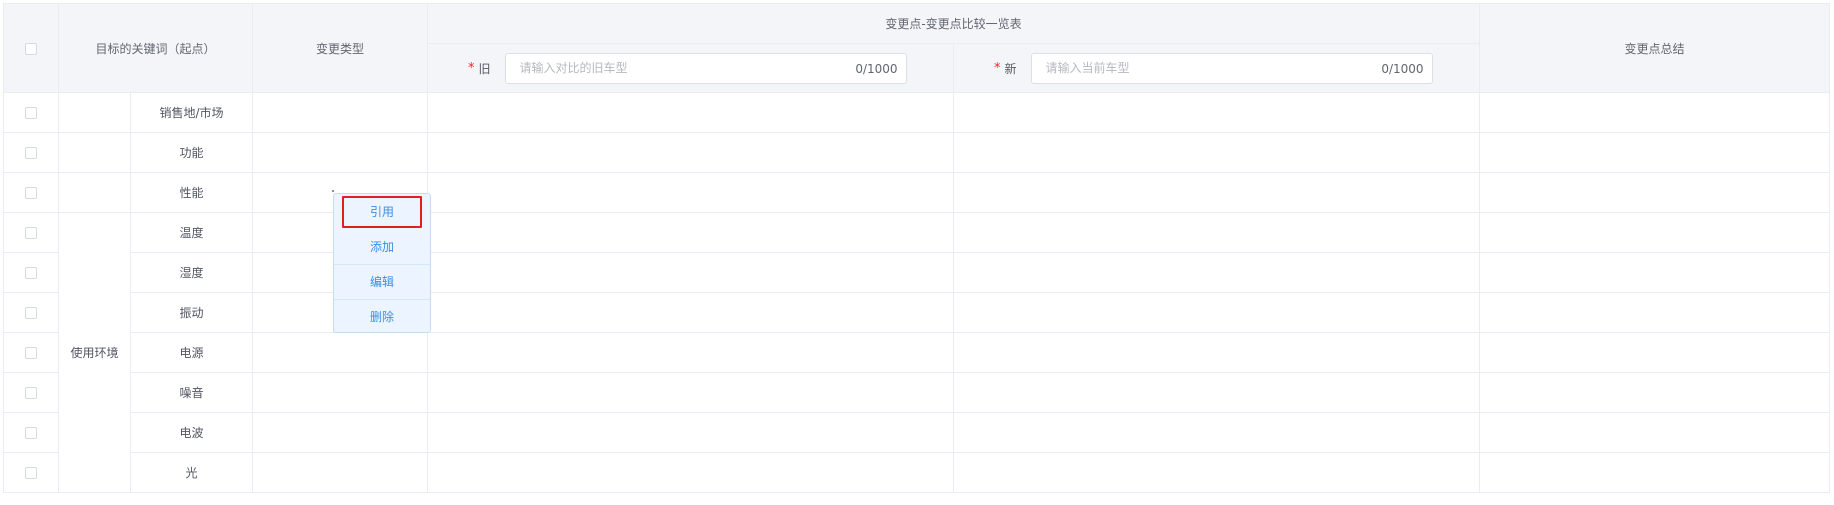  Describe the element at coordinates (1010, 68) in the screenshot. I see `new-label: 新` at that location.